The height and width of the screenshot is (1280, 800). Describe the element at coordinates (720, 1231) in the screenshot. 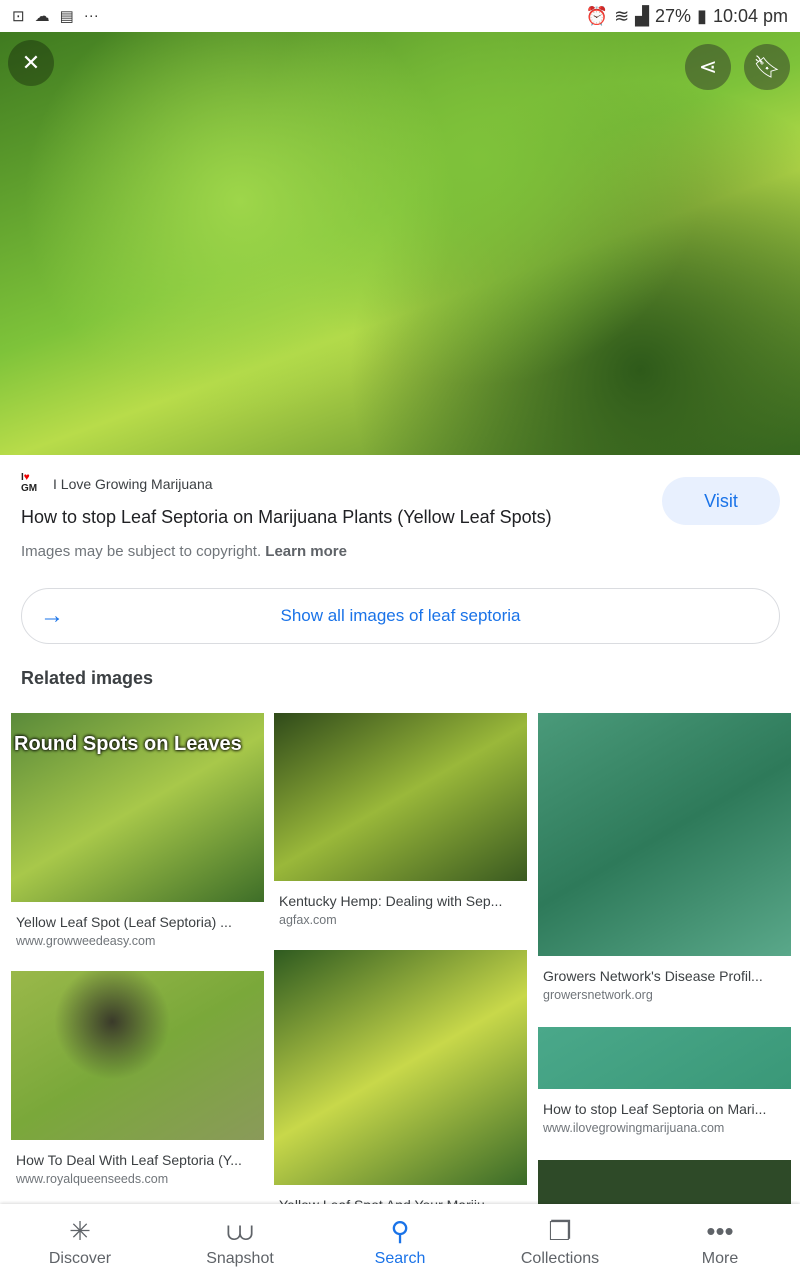

I see `more-icon: •••` at that location.